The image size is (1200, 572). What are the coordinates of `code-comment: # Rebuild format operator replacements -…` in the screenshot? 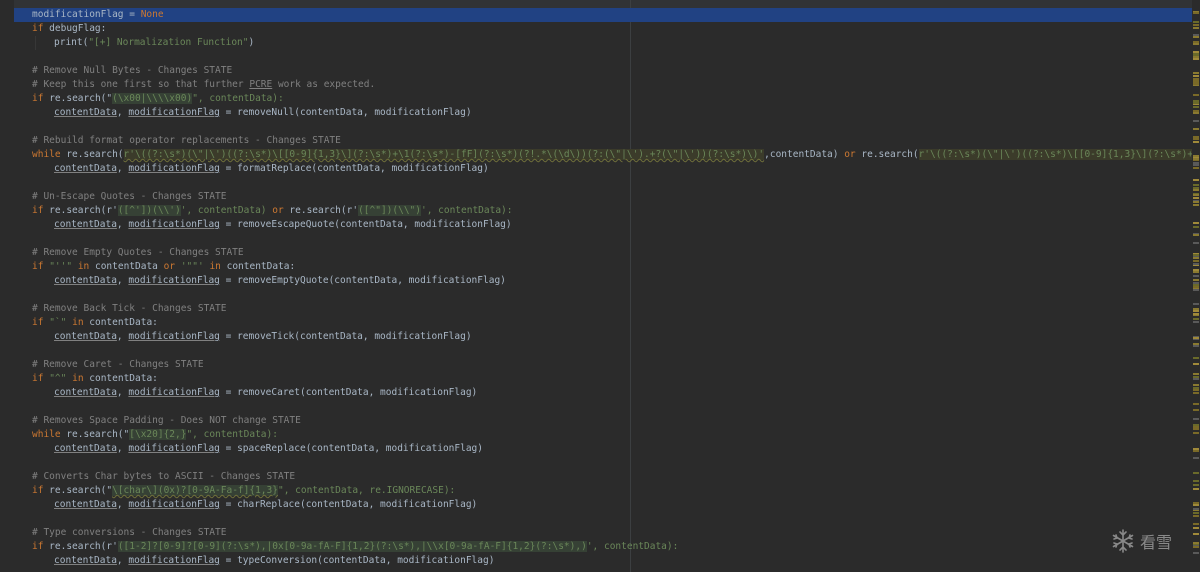 It's located at (186, 141).